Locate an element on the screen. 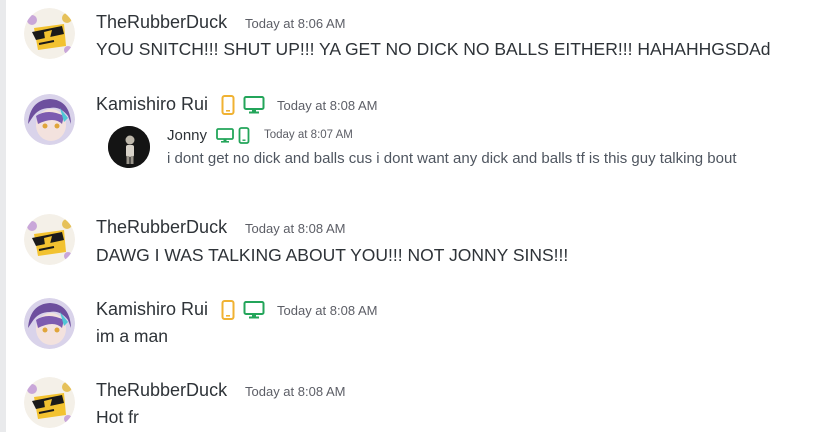 The height and width of the screenshot is (432, 818). reply-author-name: Jonny is located at coordinates (187, 135).